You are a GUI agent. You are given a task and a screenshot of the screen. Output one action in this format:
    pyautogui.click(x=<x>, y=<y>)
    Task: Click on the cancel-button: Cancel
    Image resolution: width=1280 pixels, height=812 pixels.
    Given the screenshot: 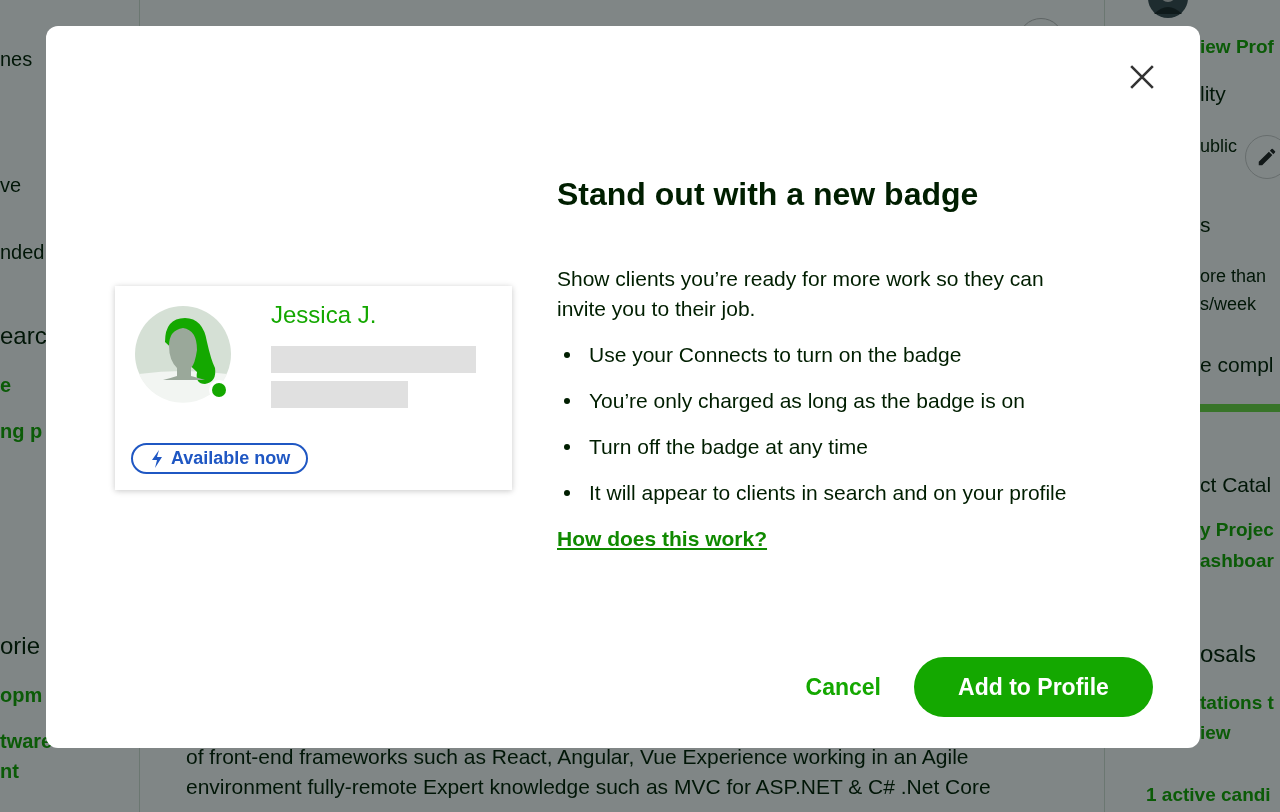 What is the action you would take?
    pyautogui.click(x=843, y=687)
    